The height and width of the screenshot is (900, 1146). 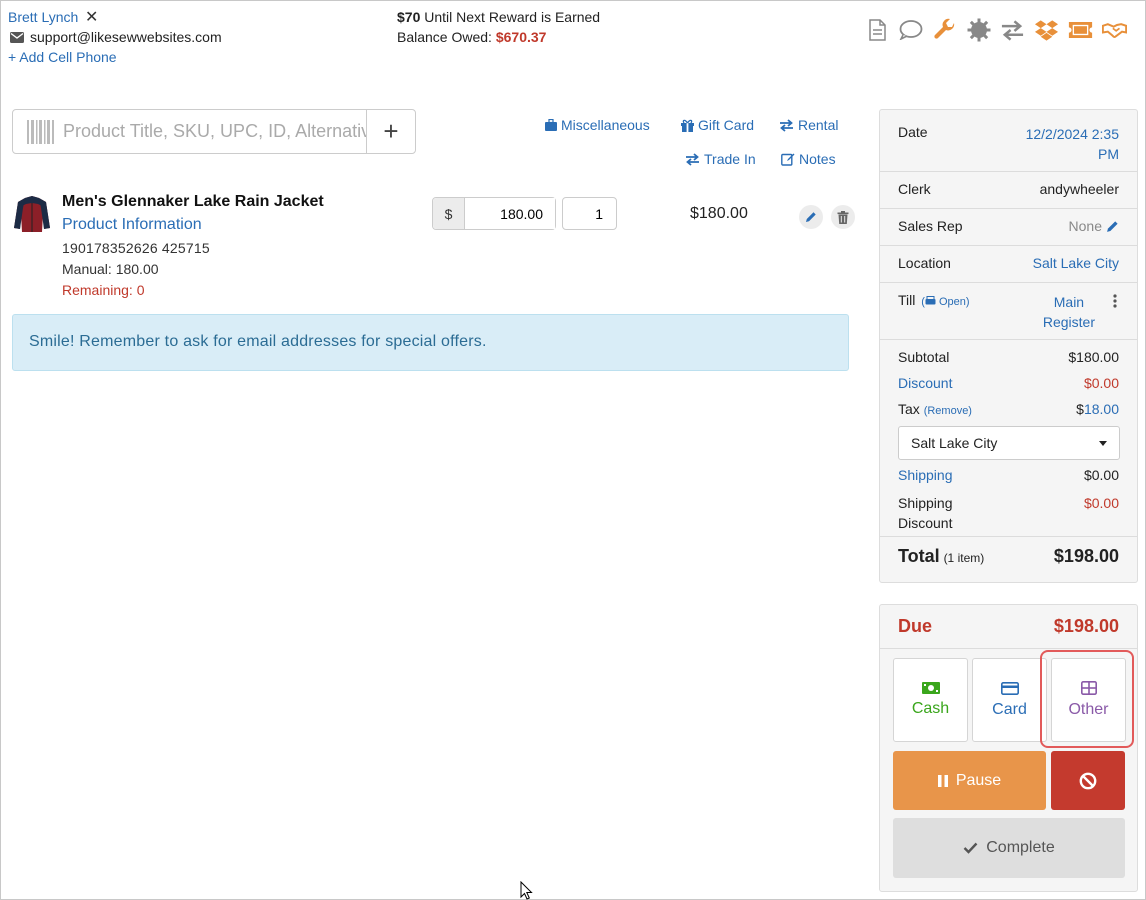 I want to click on discount-row: Discount $0.00, so click(x=1008, y=383).